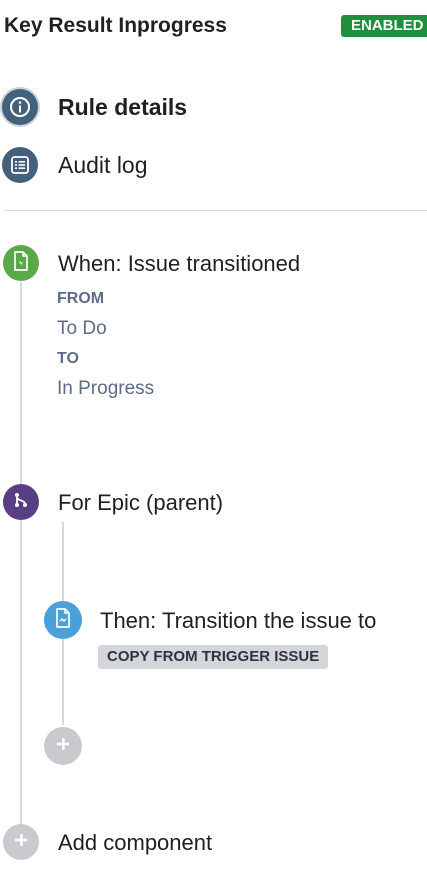  I want to click on action-value-lozenge: COPY FROM TRIGGER ISSUE, so click(213, 657).